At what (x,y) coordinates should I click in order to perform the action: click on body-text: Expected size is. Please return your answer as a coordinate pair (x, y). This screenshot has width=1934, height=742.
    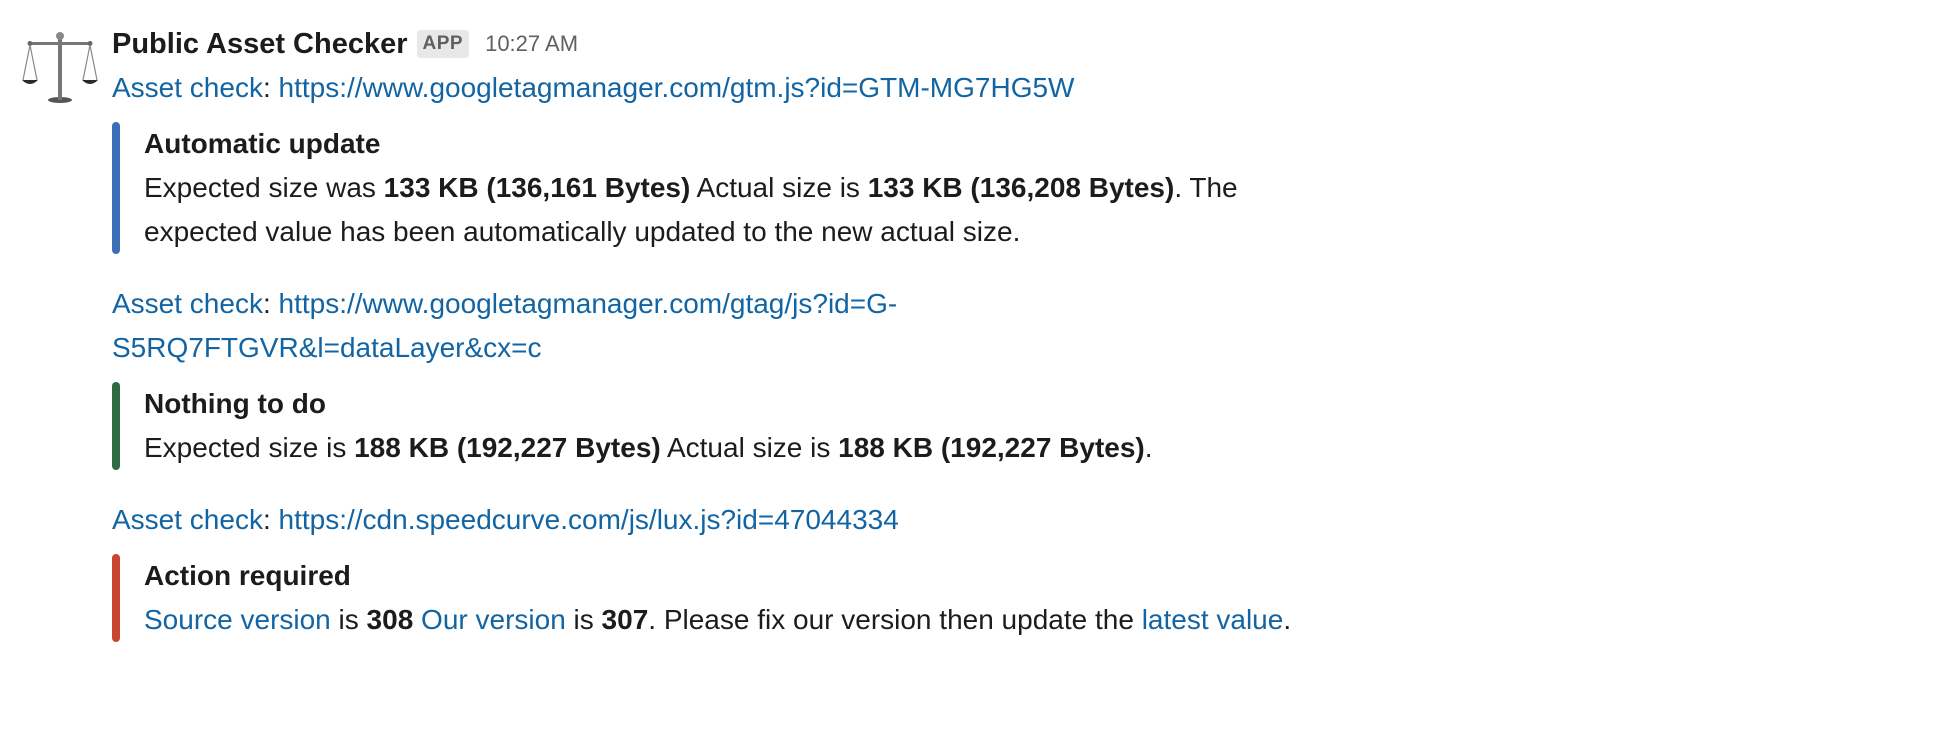
    Looking at the image, I should click on (249, 447).